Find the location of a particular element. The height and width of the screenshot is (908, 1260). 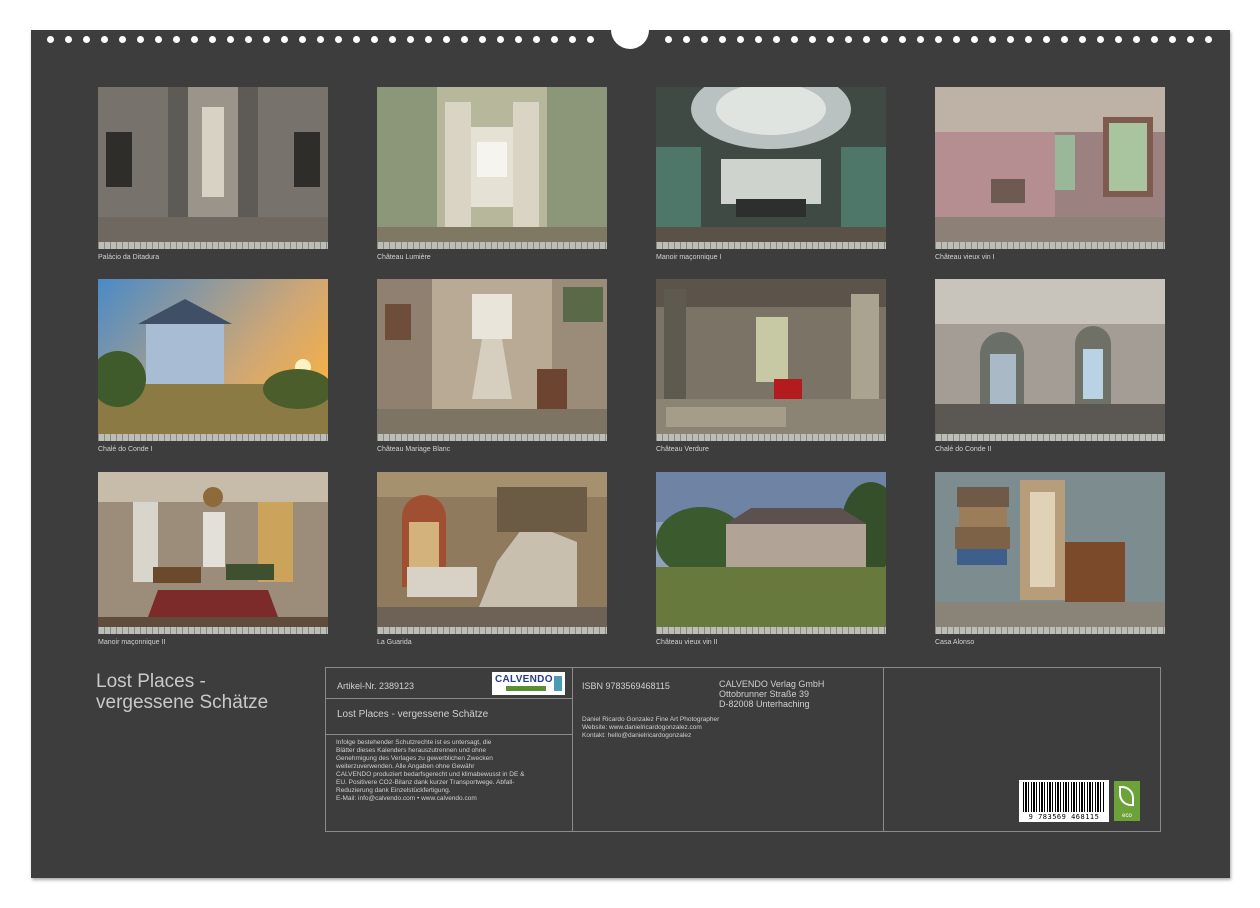

logo-mark-icon is located at coordinates (558, 683).